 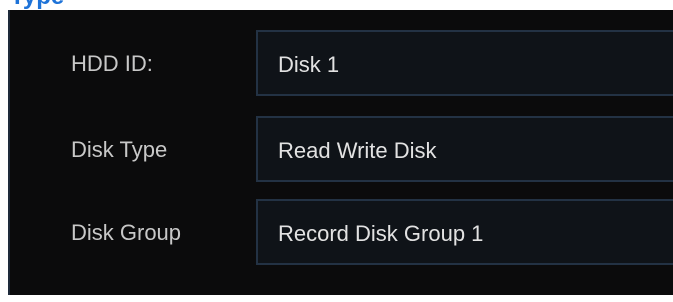 What do you see at coordinates (381, 233) in the screenshot?
I see `disk-group-value: Record Disk Group 1` at bounding box center [381, 233].